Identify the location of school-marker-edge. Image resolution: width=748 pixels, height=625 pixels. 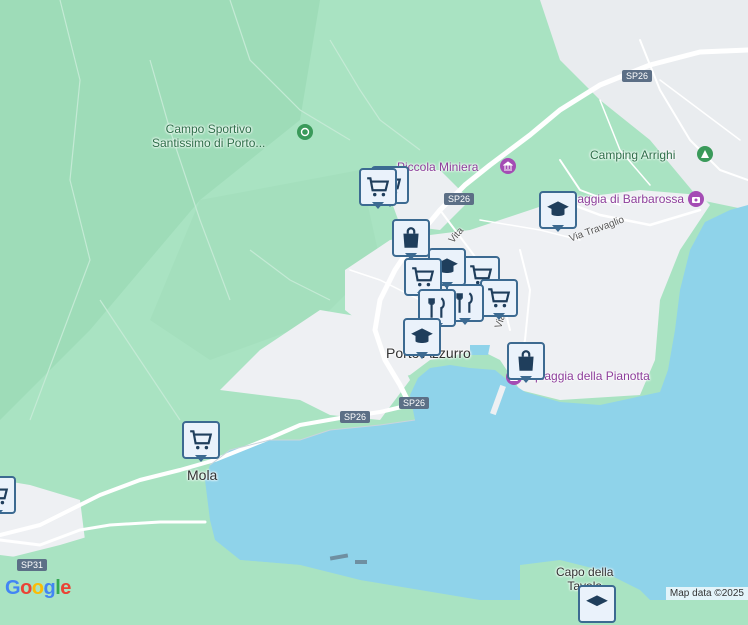
(597, 605).